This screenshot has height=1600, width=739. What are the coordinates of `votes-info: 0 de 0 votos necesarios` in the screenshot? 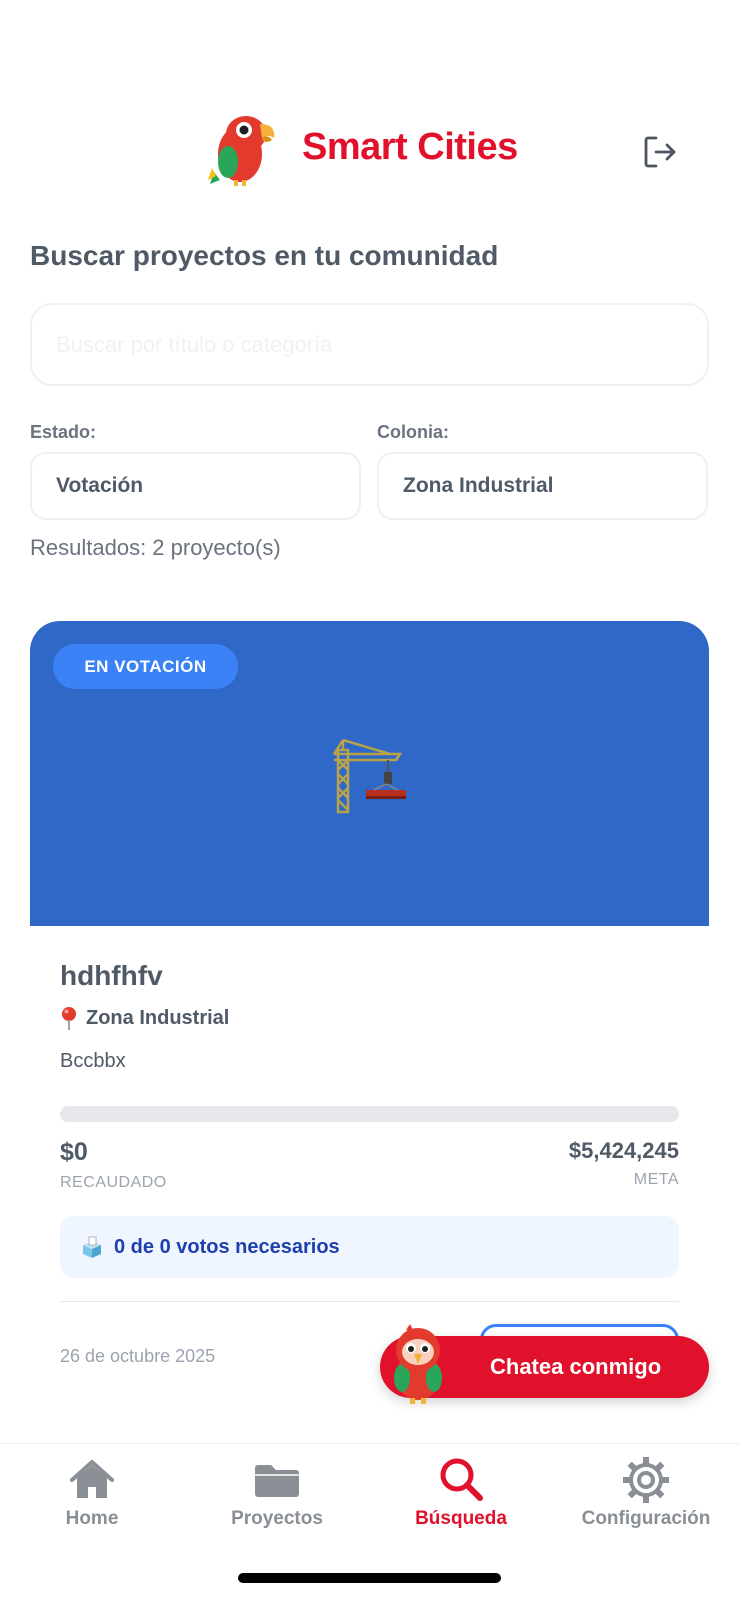 It's located at (369, 1247).